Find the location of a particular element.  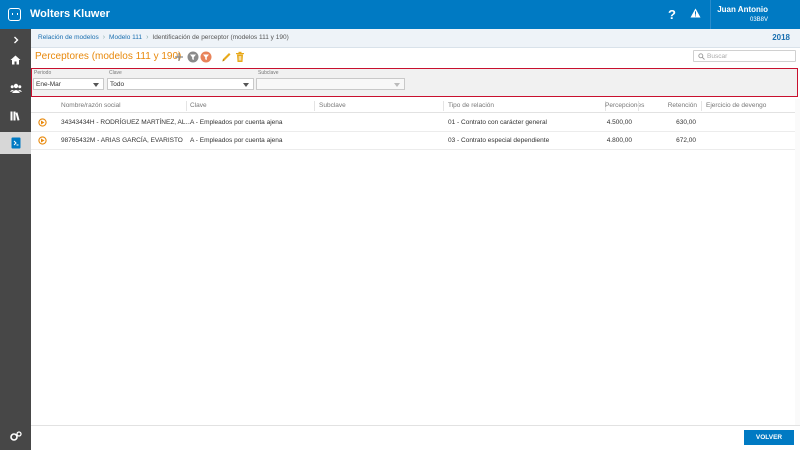

column-header-retencion: Retención is located at coordinates (670, 105).